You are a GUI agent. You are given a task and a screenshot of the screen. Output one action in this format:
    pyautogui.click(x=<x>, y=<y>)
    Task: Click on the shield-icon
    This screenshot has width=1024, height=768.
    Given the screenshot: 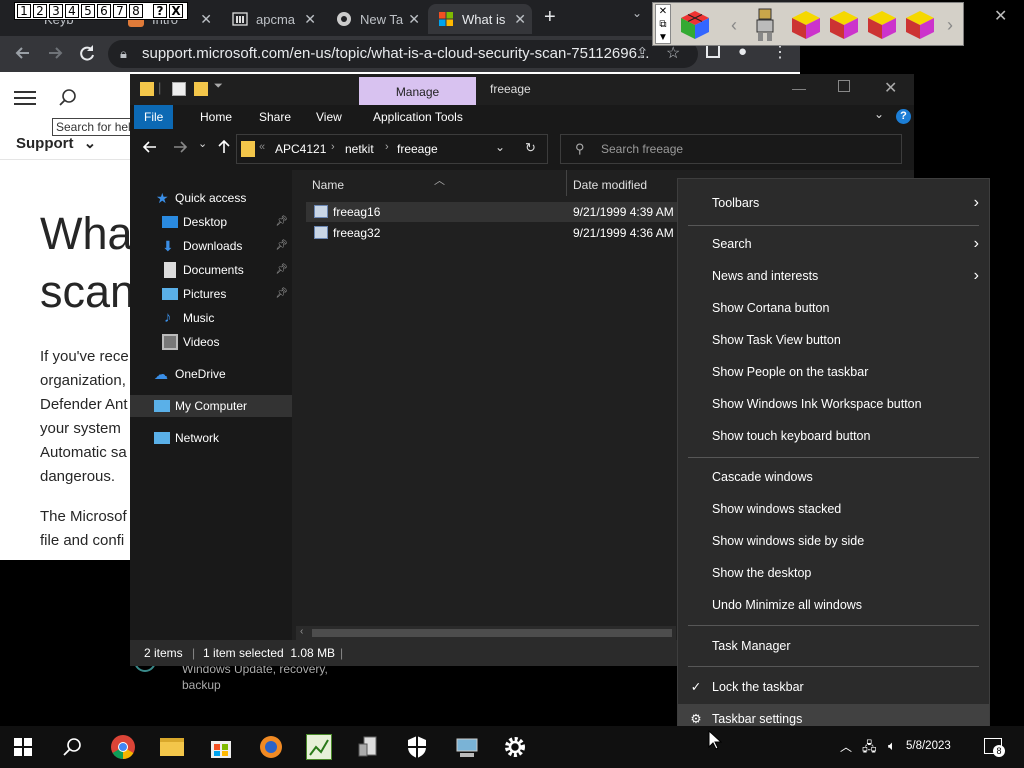 What is the action you would take?
    pyautogui.click(x=417, y=747)
    